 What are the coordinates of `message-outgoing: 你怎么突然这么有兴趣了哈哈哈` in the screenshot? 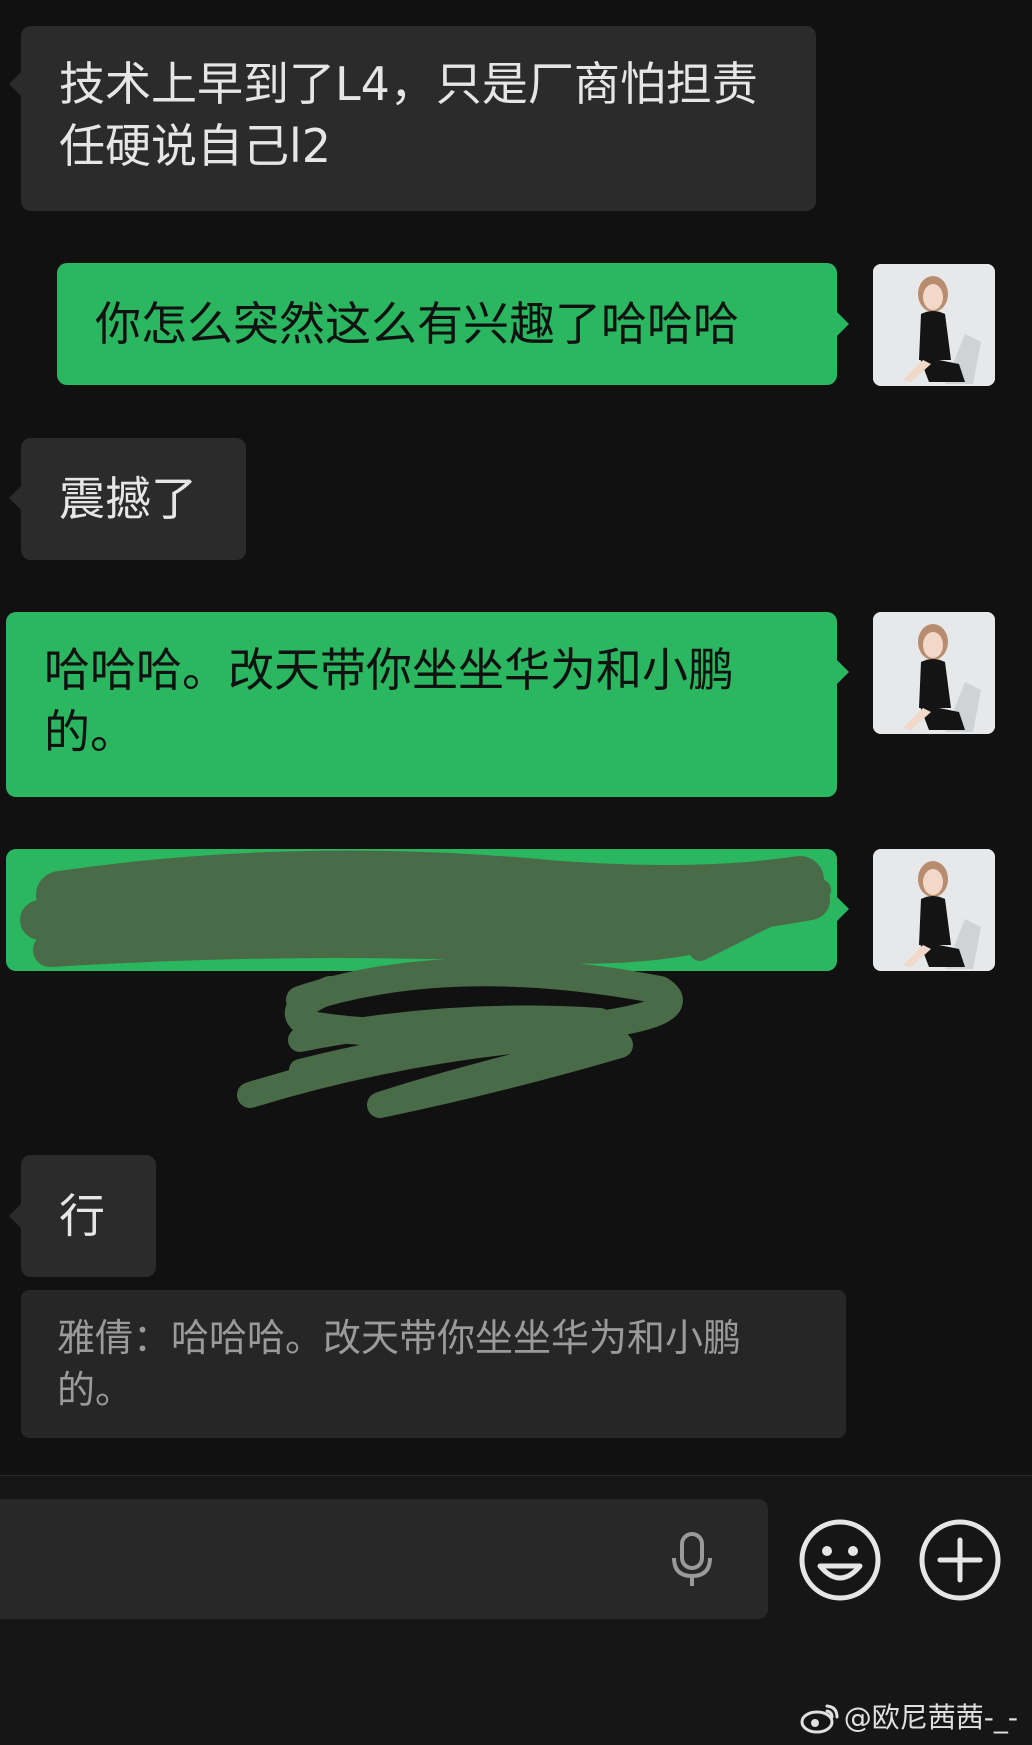 It's located at (447, 324).